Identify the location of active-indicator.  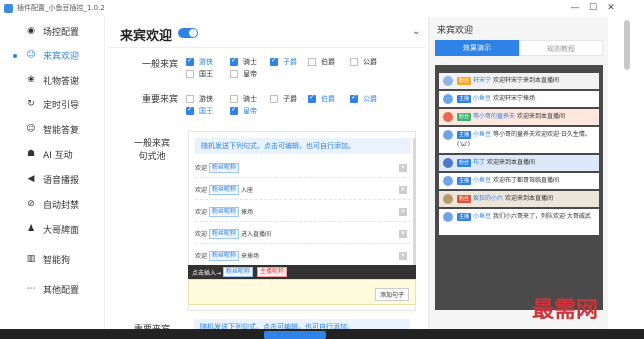
(15, 56).